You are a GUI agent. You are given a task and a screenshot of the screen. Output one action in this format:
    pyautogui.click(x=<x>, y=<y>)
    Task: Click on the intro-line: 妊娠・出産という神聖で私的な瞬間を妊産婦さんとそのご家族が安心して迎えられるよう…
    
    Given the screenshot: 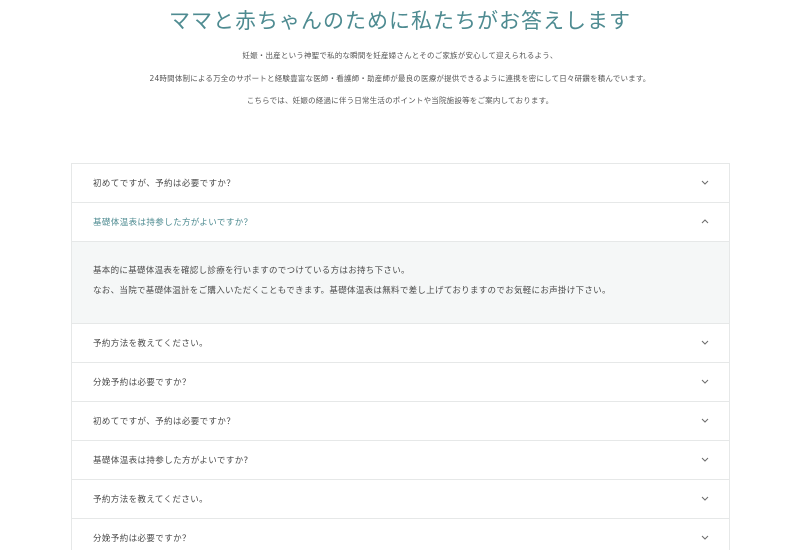 What is the action you would take?
    pyautogui.click(x=400, y=55)
    